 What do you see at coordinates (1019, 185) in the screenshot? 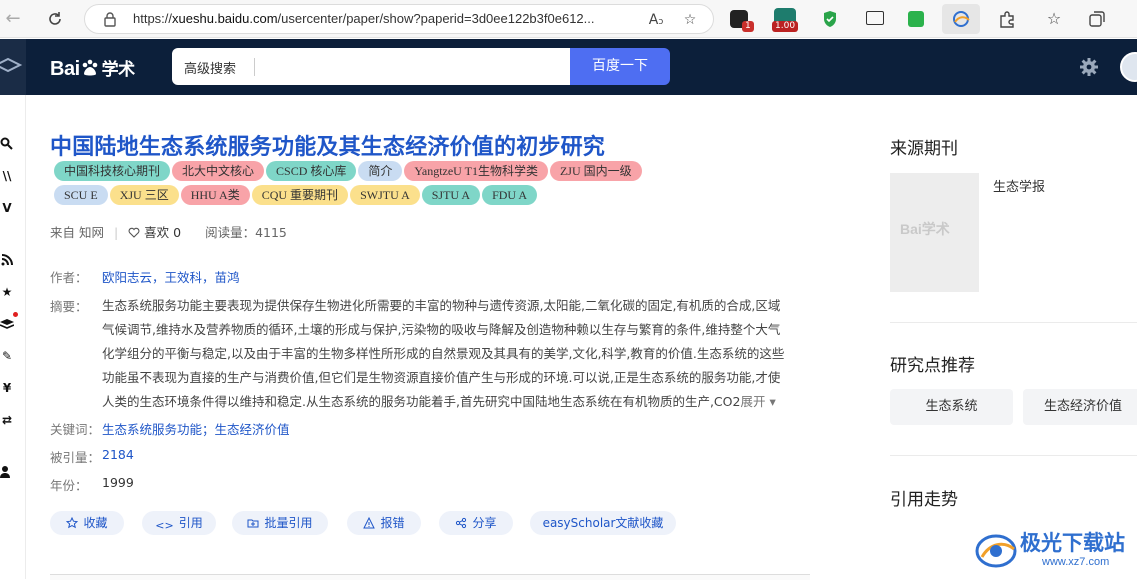
I see `journal-name: 生态学报` at bounding box center [1019, 185].